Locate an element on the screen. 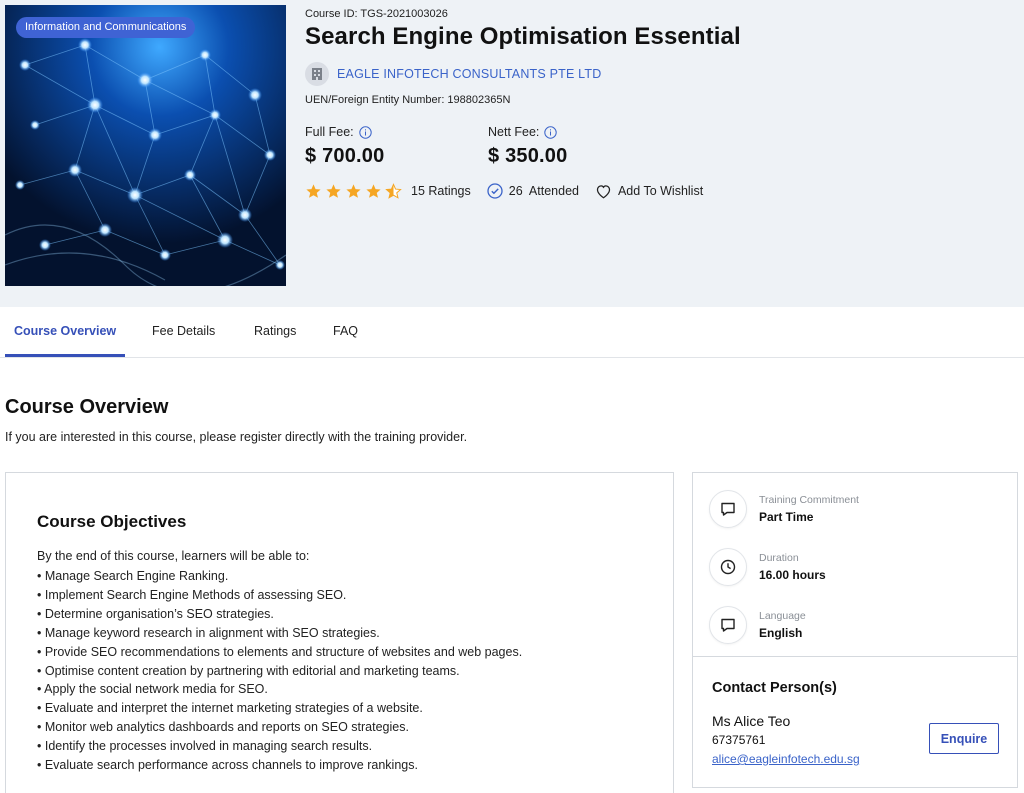 The image size is (1024, 793). info-value: 16.00 hours is located at coordinates (792, 575).